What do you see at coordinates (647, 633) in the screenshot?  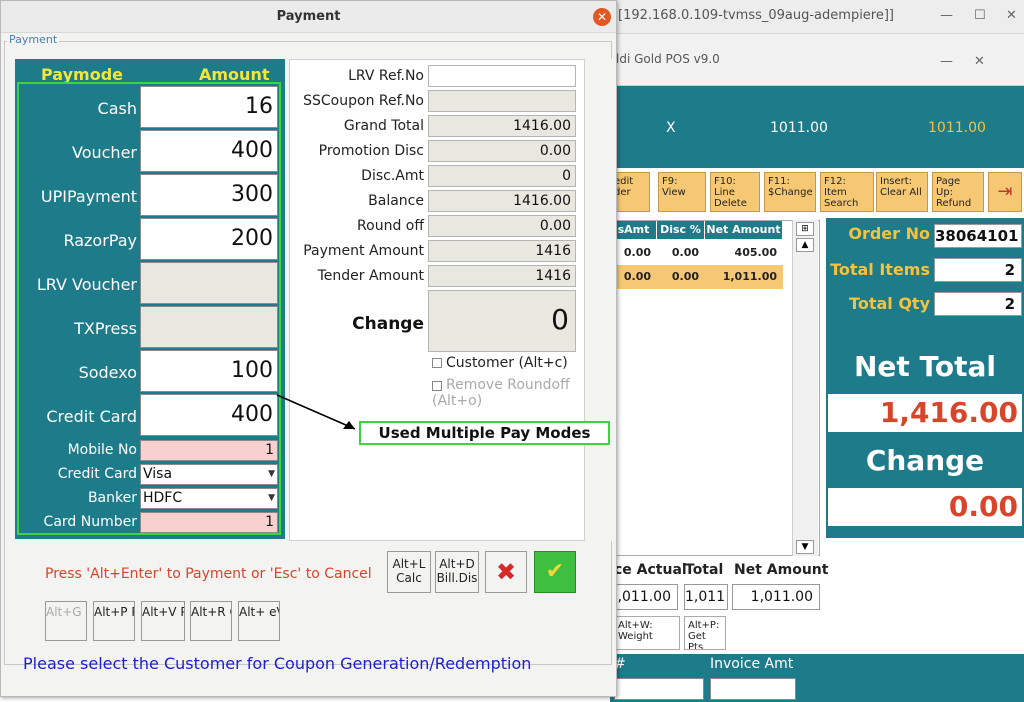 I see `weight-button: Alt+W: Weight` at bounding box center [647, 633].